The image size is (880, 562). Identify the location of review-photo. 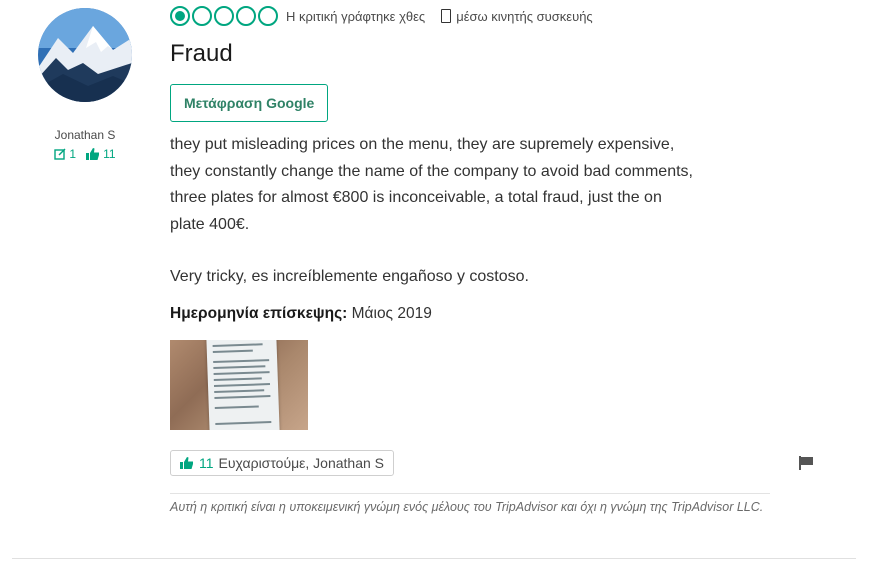
(239, 384).